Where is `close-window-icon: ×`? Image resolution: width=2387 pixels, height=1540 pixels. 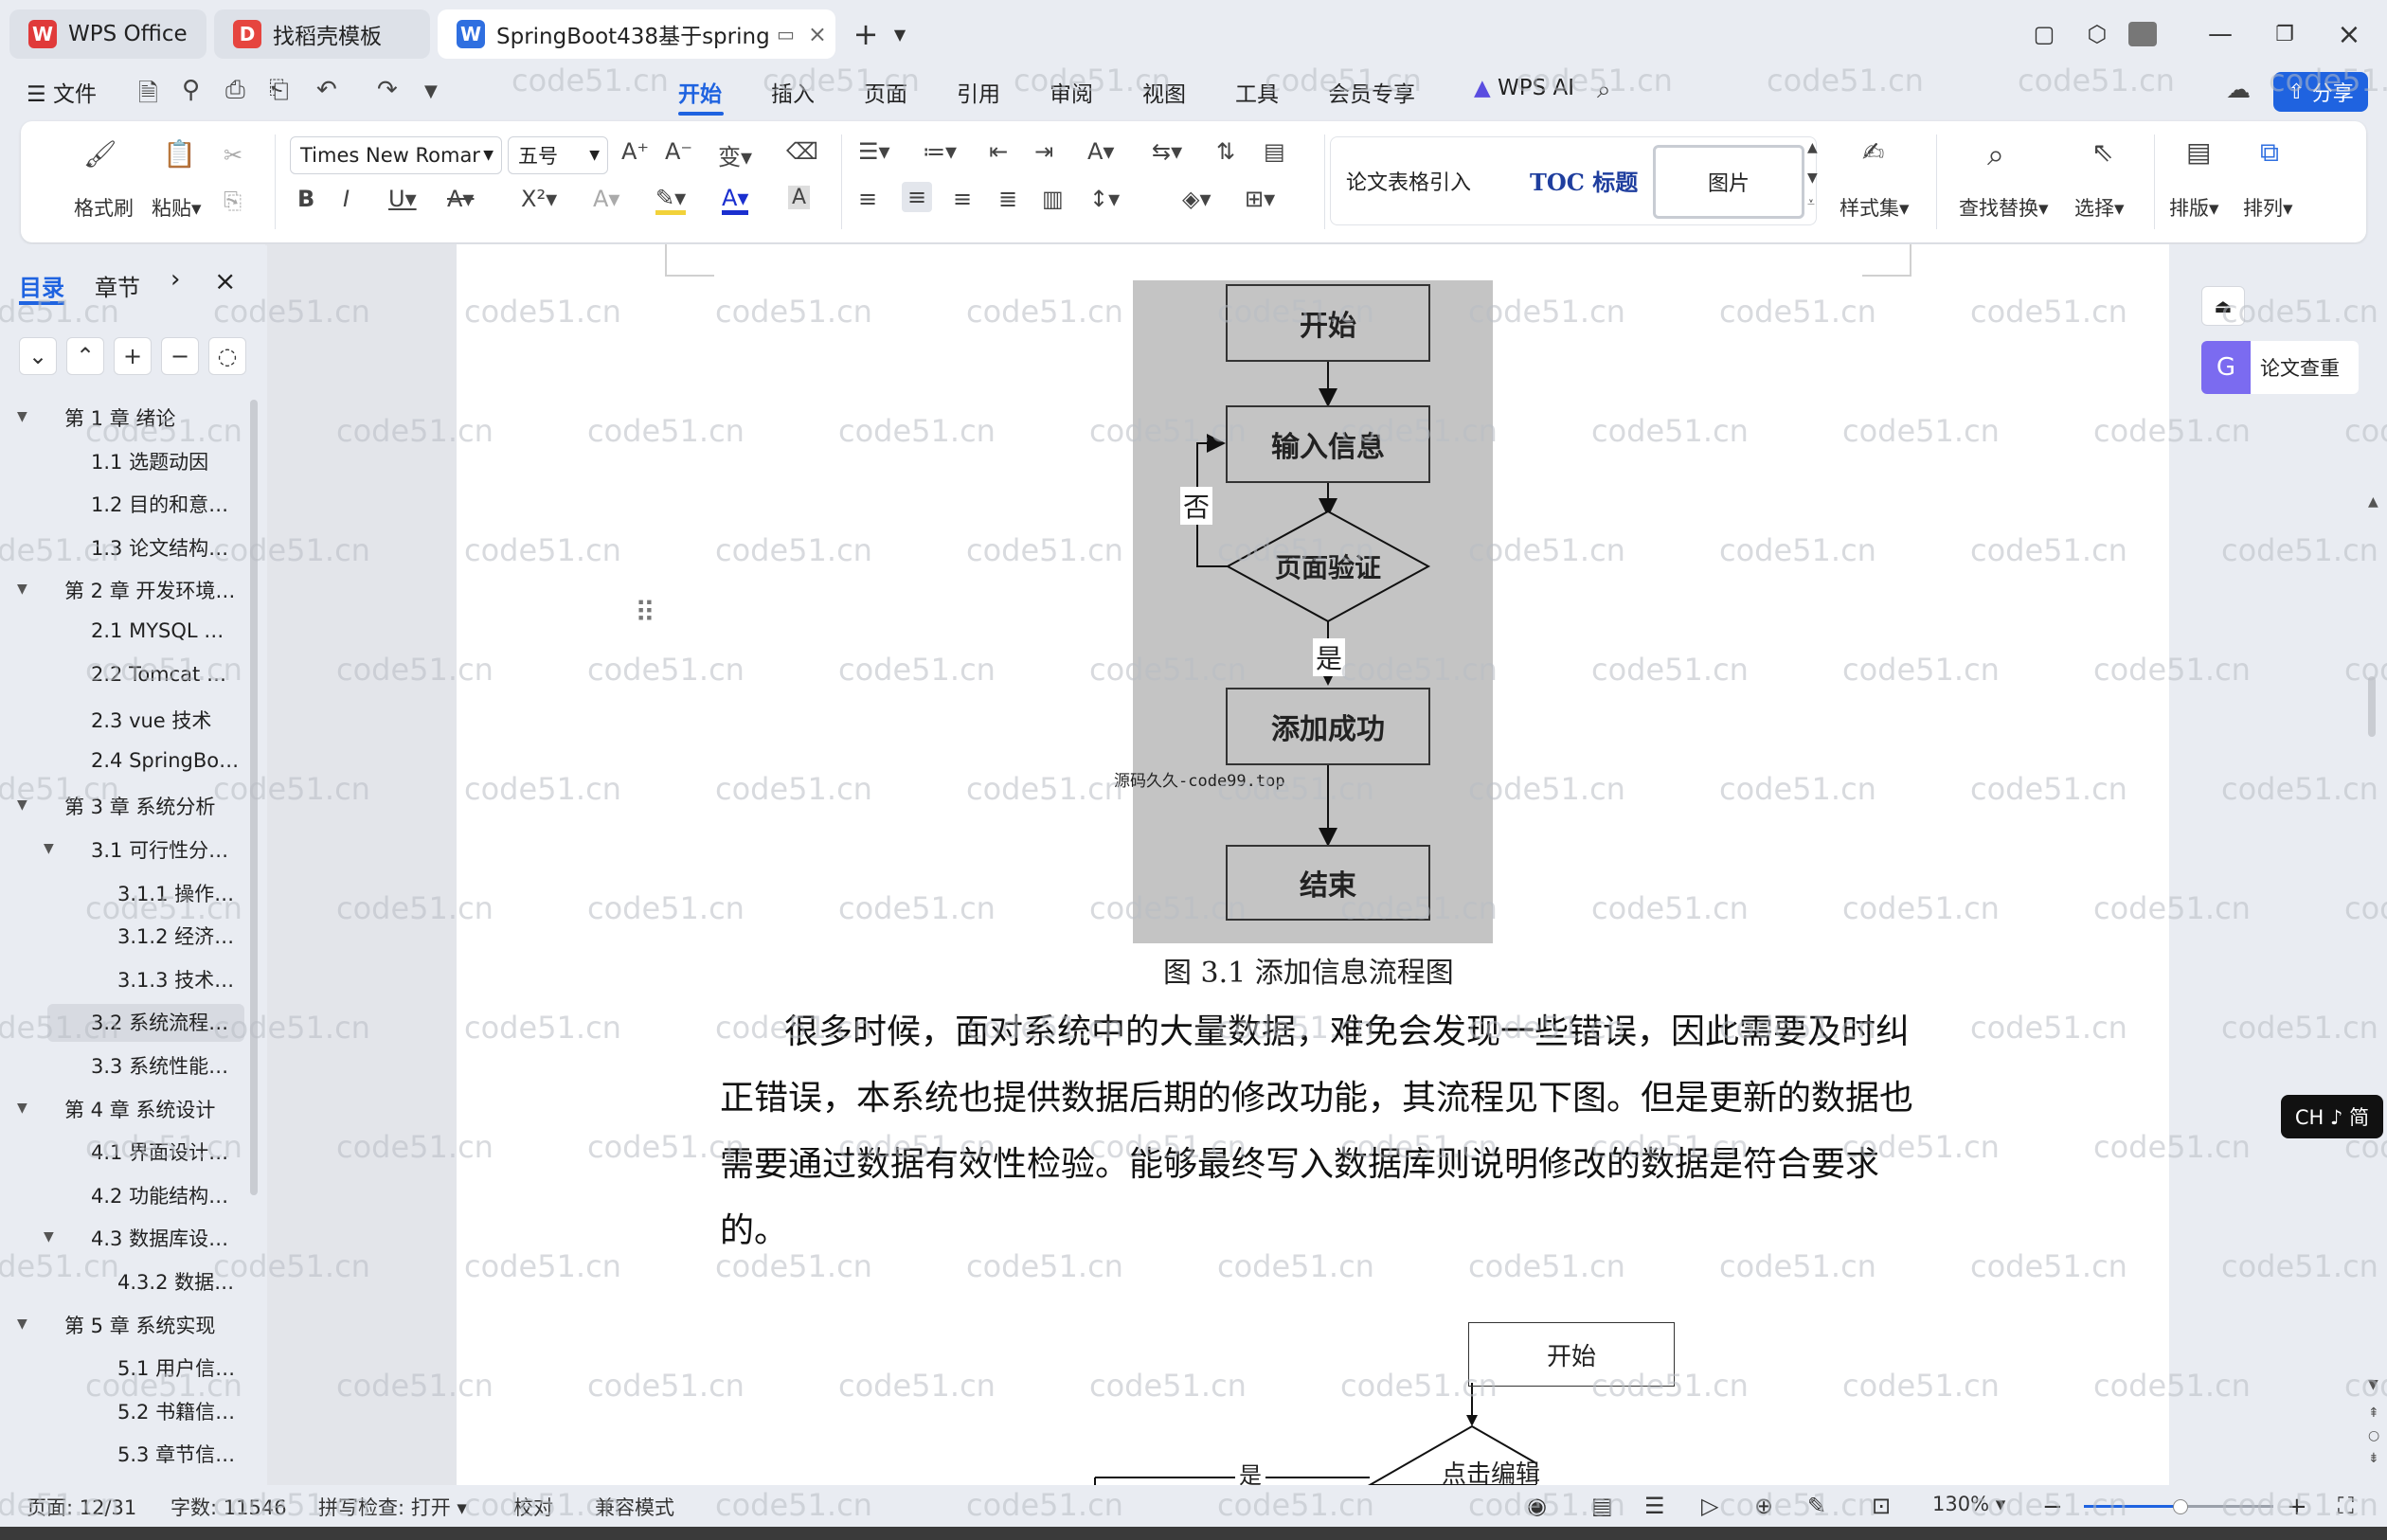
close-window-icon: × is located at coordinates (2349, 34).